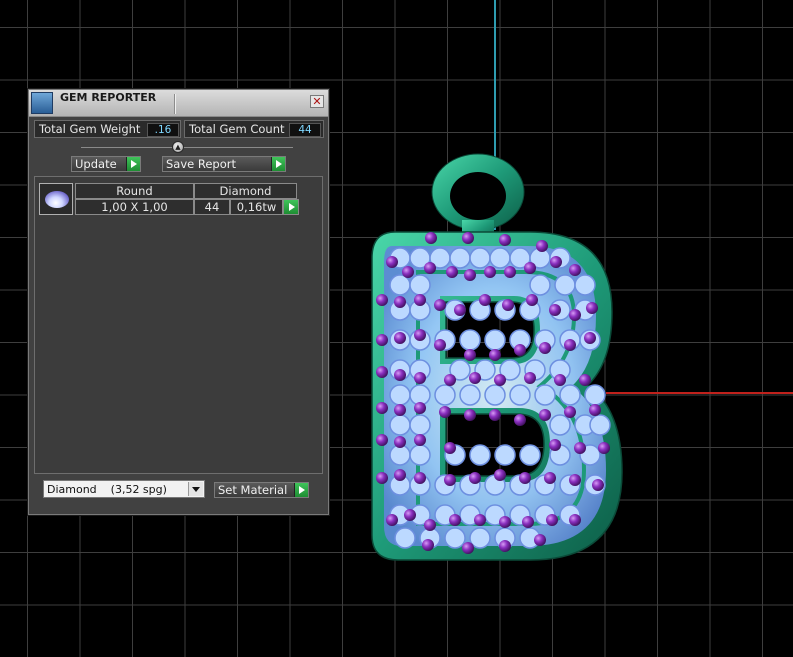 The height and width of the screenshot is (657, 793). Describe the element at coordinates (108, 97) in the screenshot. I see `window-title: GEM REPORTER` at that location.